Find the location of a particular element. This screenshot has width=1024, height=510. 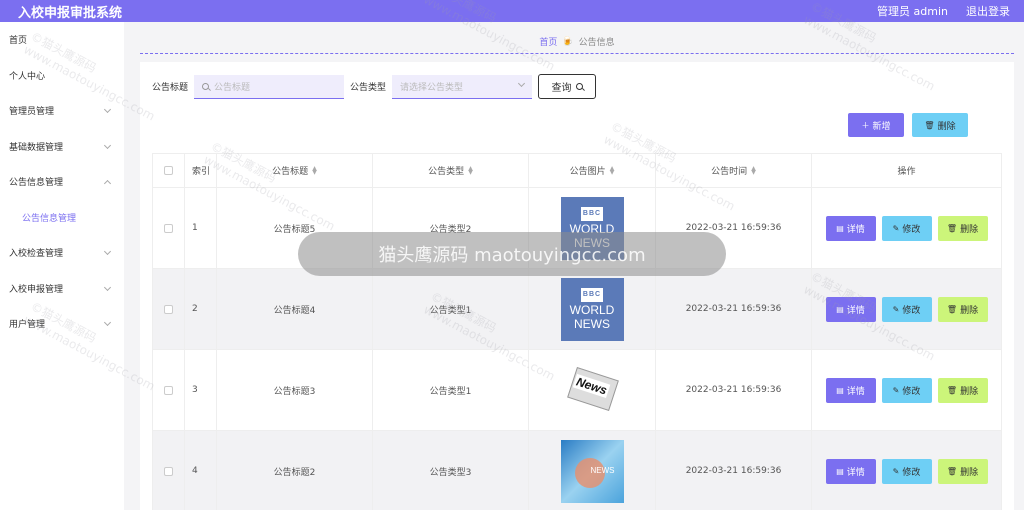

top-bar: 入校申报审批系统 管理员 admin 退出登录 is located at coordinates (512, 11).